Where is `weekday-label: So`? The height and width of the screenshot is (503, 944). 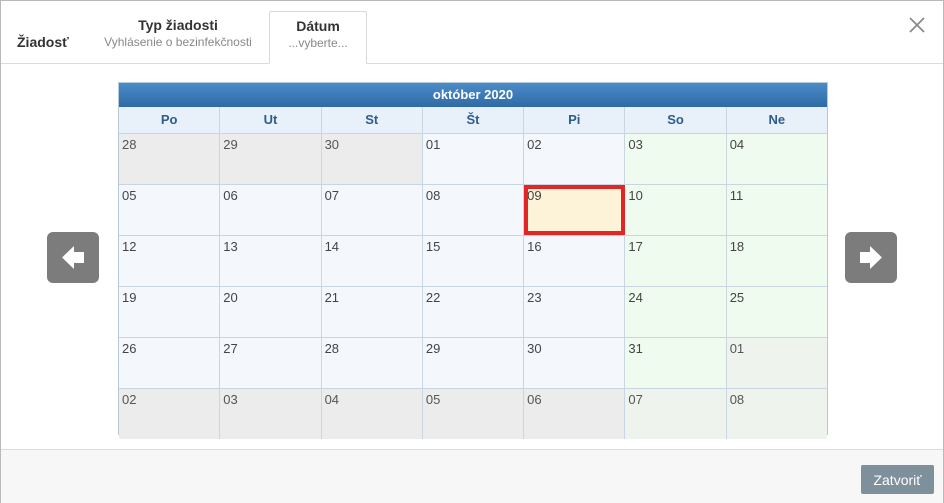 weekday-label: So is located at coordinates (676, 120).